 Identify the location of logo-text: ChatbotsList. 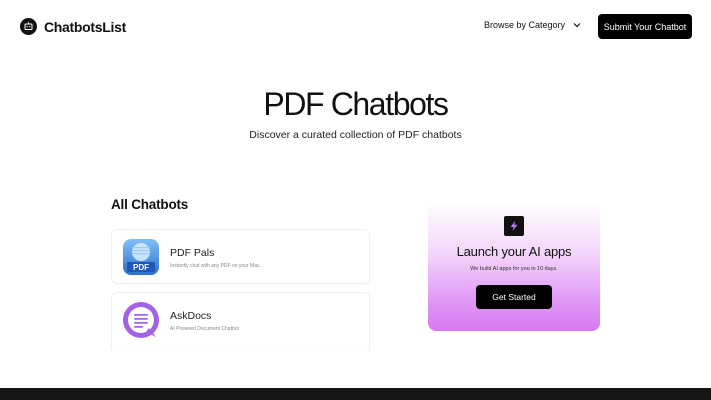
(85, 26).